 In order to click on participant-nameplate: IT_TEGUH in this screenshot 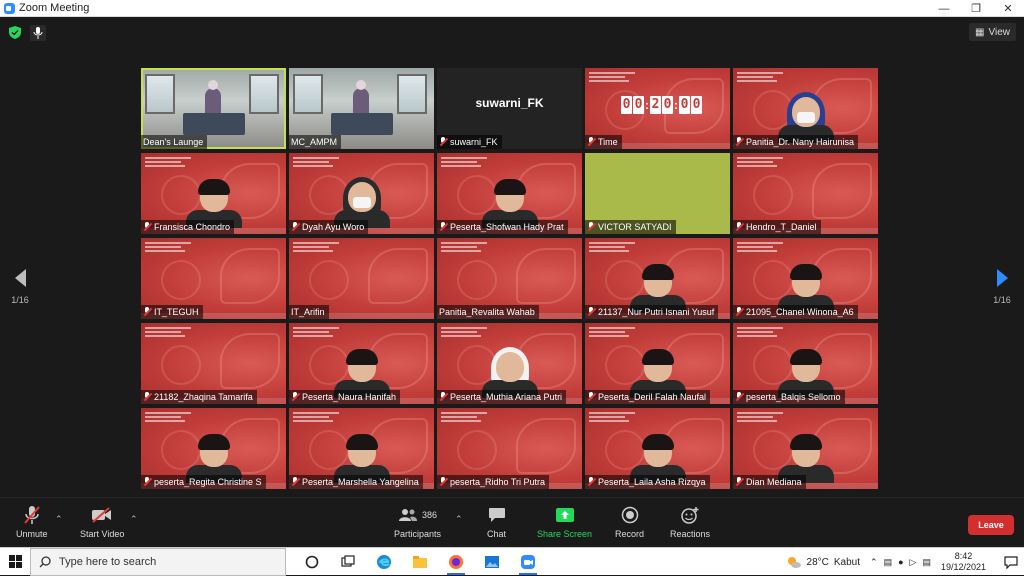, I will do `click(172, 312)`.